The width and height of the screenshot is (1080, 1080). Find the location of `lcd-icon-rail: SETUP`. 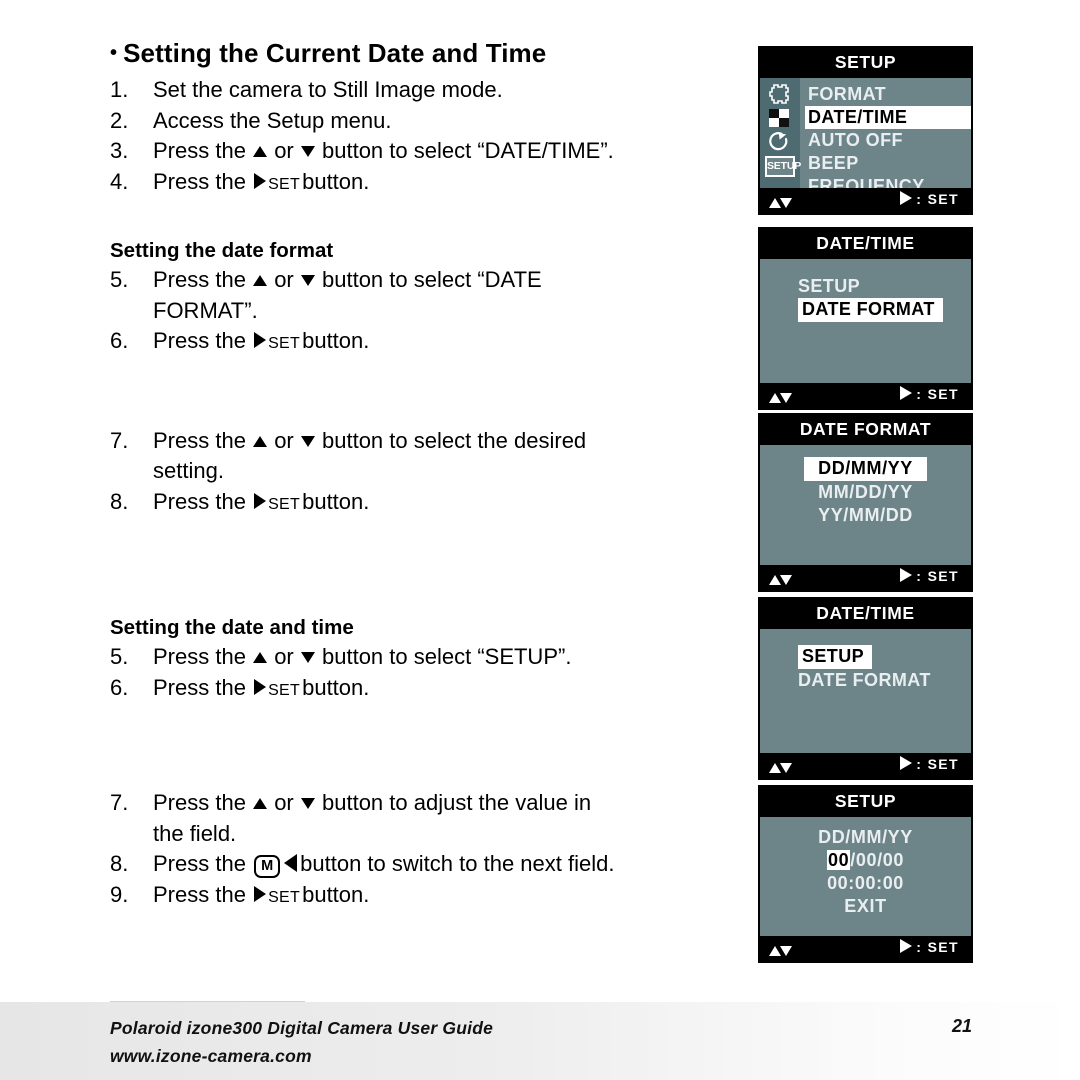

lcd-icon-rail: SETUP is located at coordinates (781, 133).